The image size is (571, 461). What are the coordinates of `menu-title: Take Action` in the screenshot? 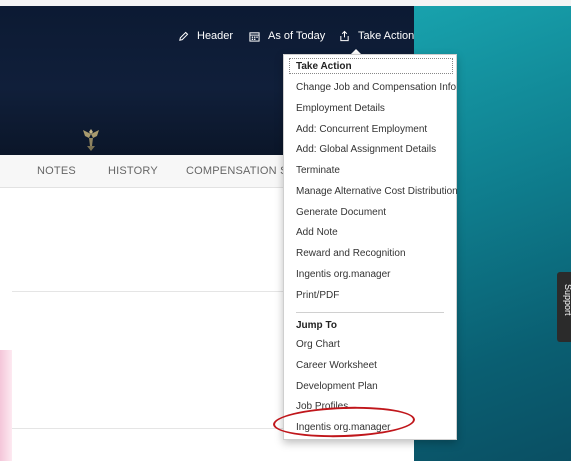 It's located at (371, 66).